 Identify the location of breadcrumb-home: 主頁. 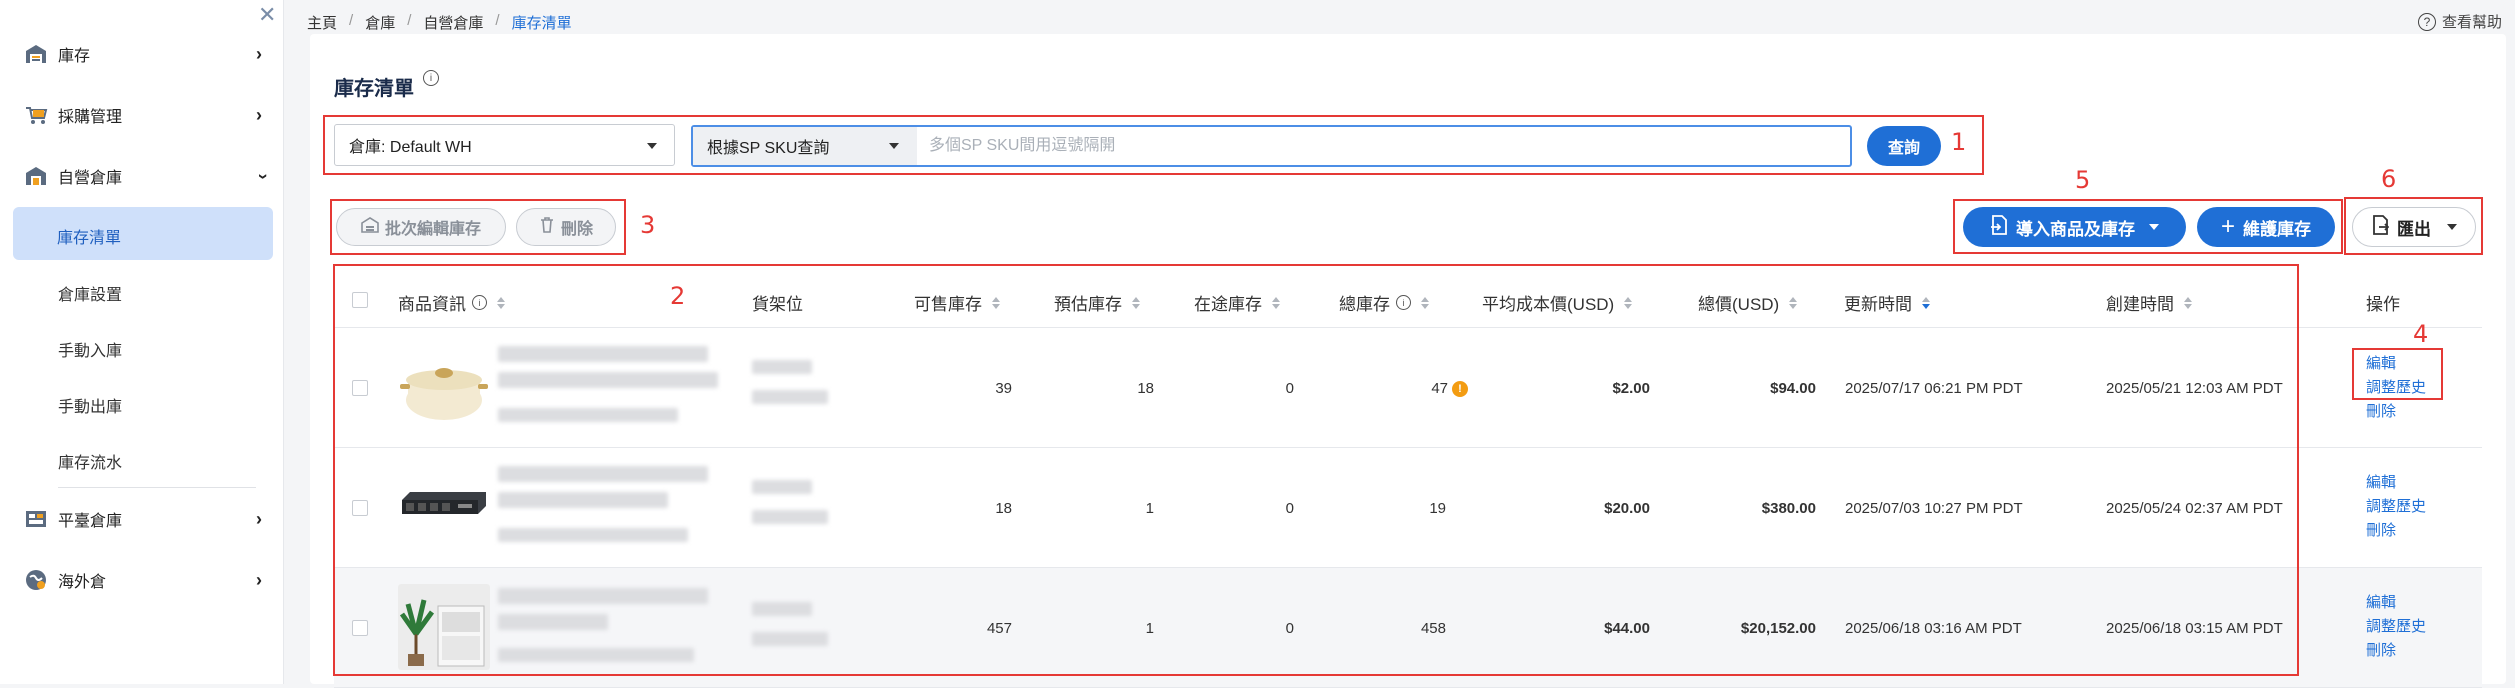
(322, 22).